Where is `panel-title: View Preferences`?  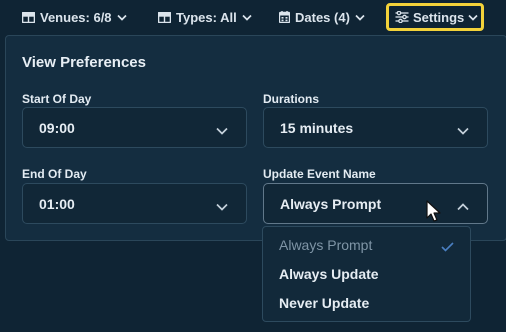 panel-title: View Preferences is located at coordinates (84, 62).